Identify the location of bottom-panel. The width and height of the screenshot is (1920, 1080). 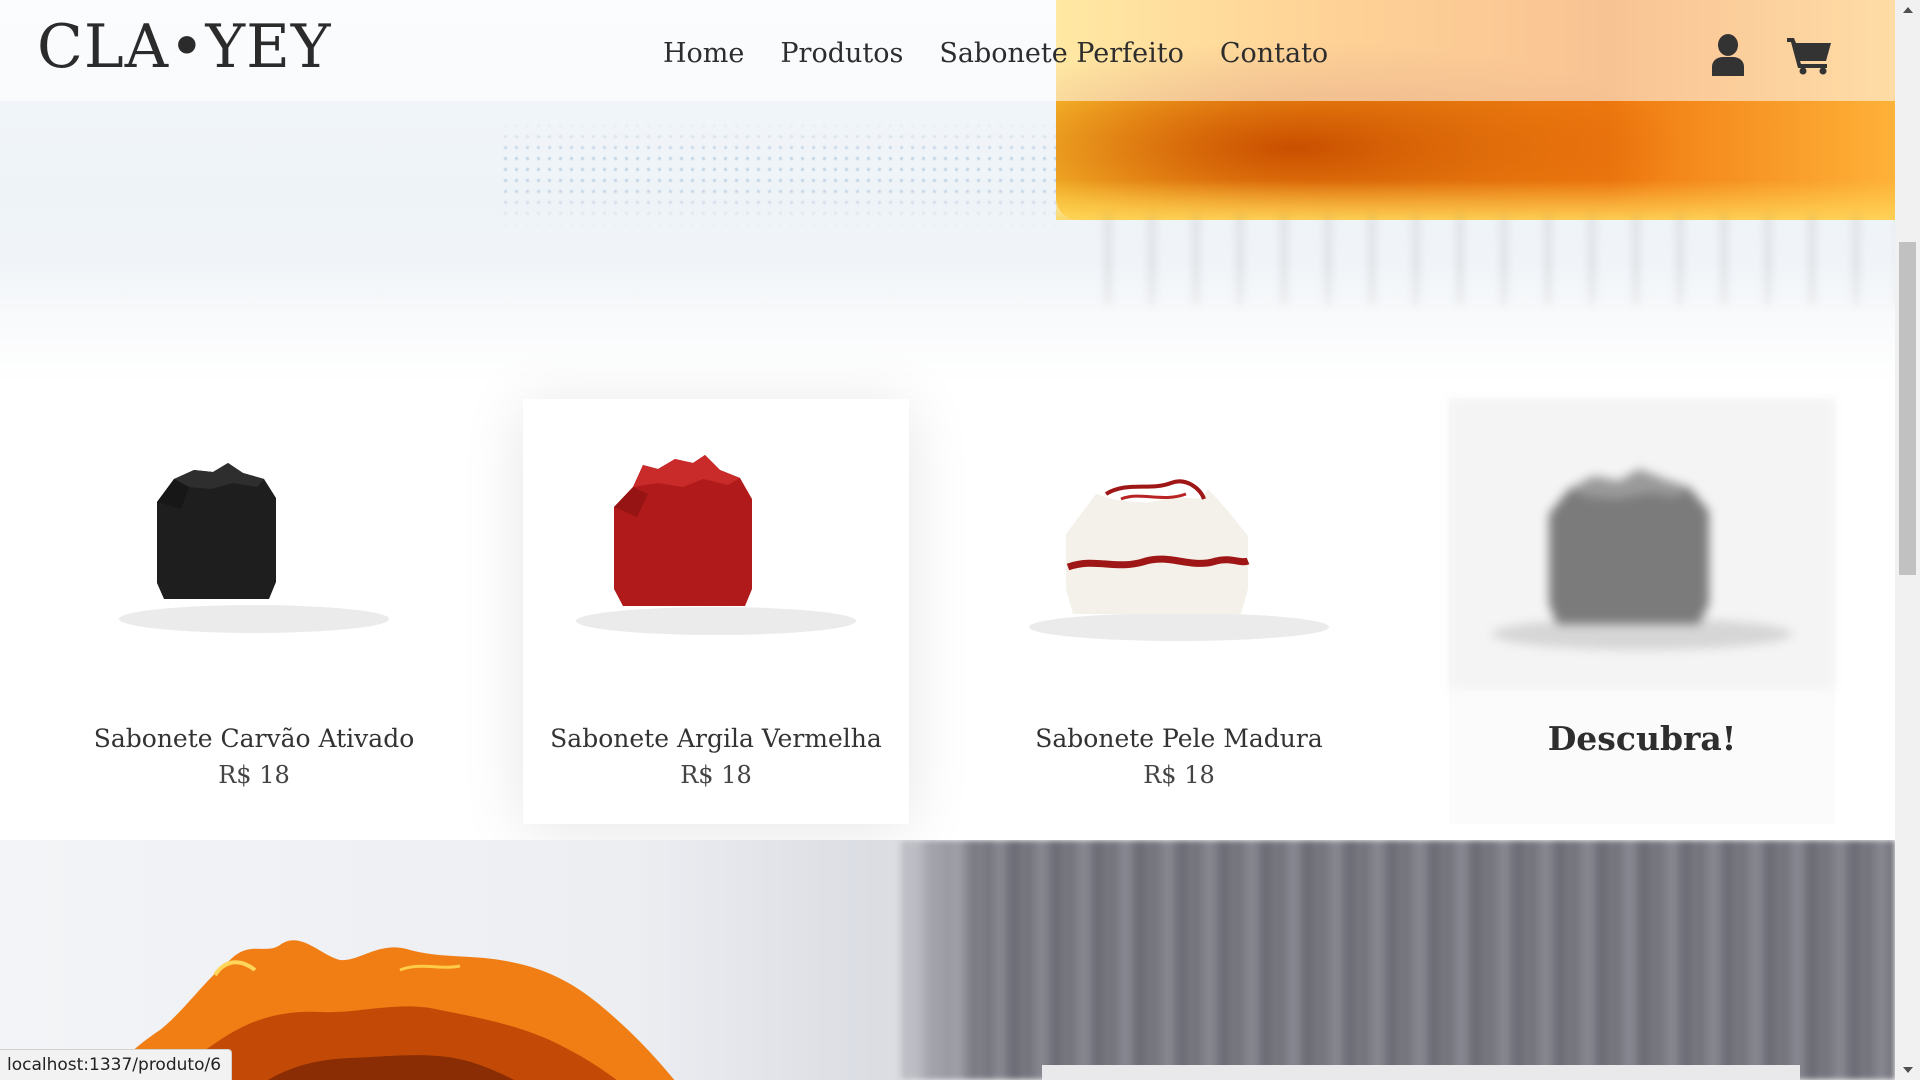
(1421, 1072).